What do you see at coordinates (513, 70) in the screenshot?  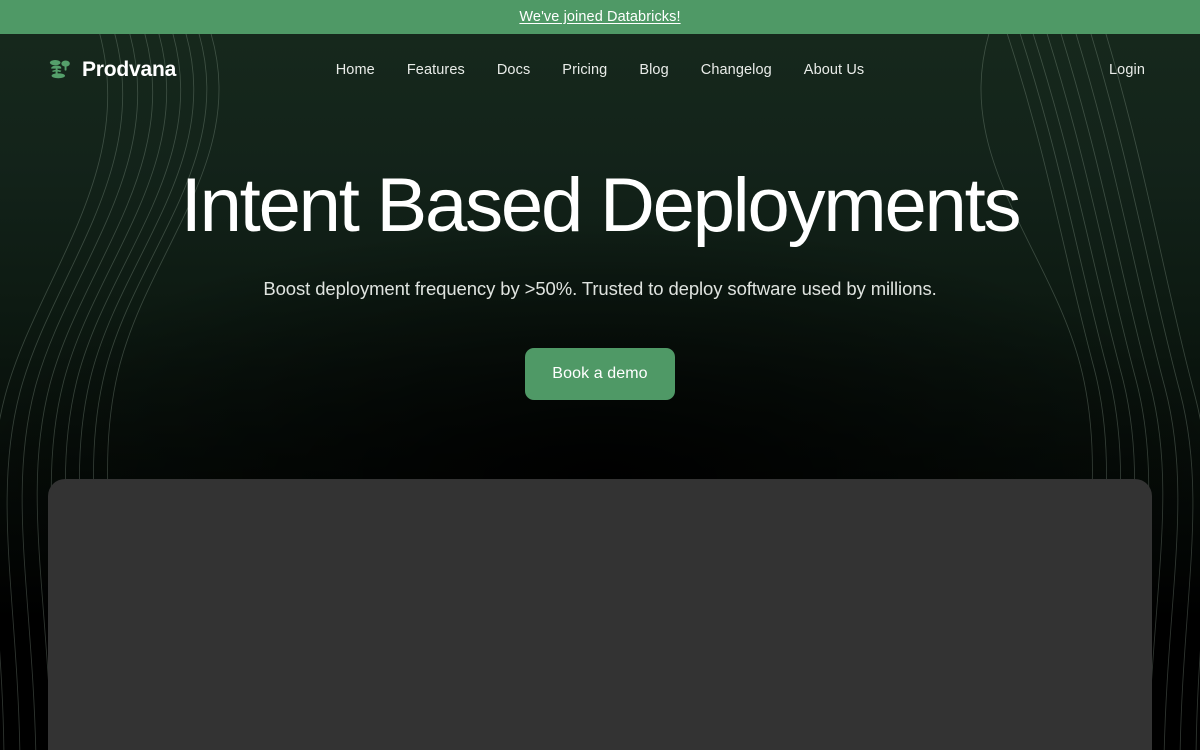 I see `nav-item-docs: Docs` at bounding box center [513, 70].